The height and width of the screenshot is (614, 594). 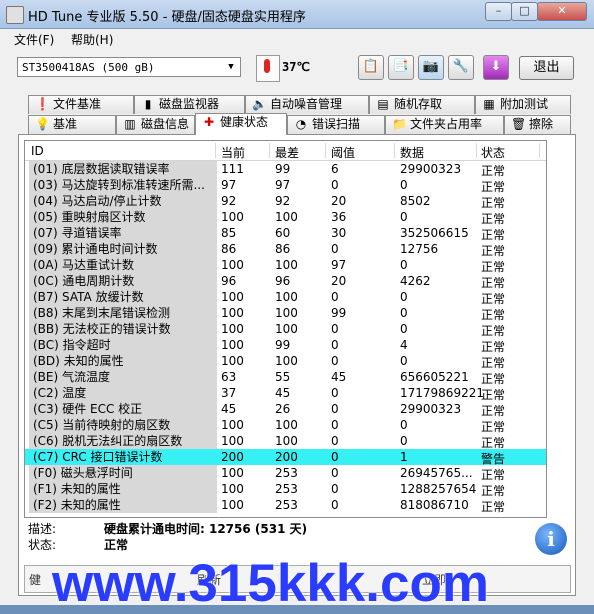 I want to click on copy-all-button: 📑, so click(x=401, y=67).